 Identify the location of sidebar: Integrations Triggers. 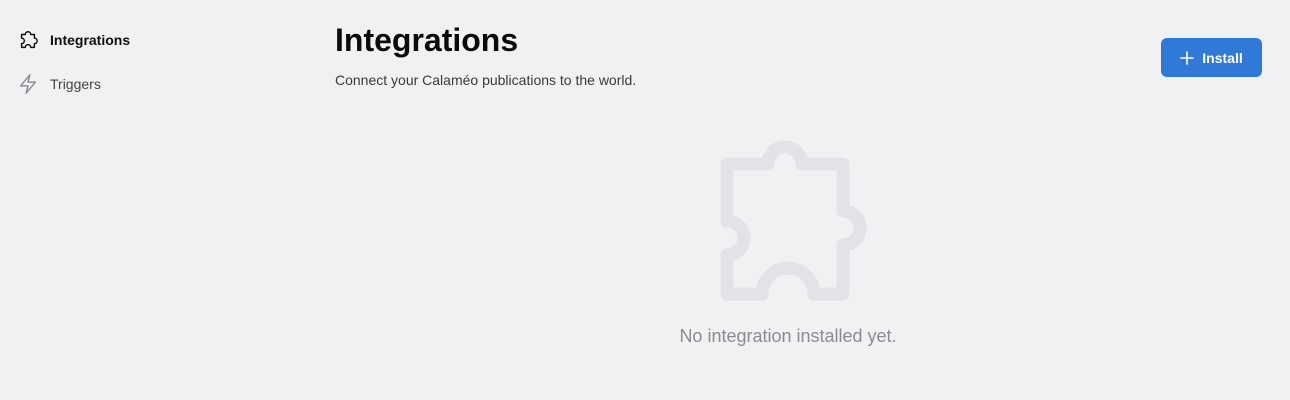
(150, 66).